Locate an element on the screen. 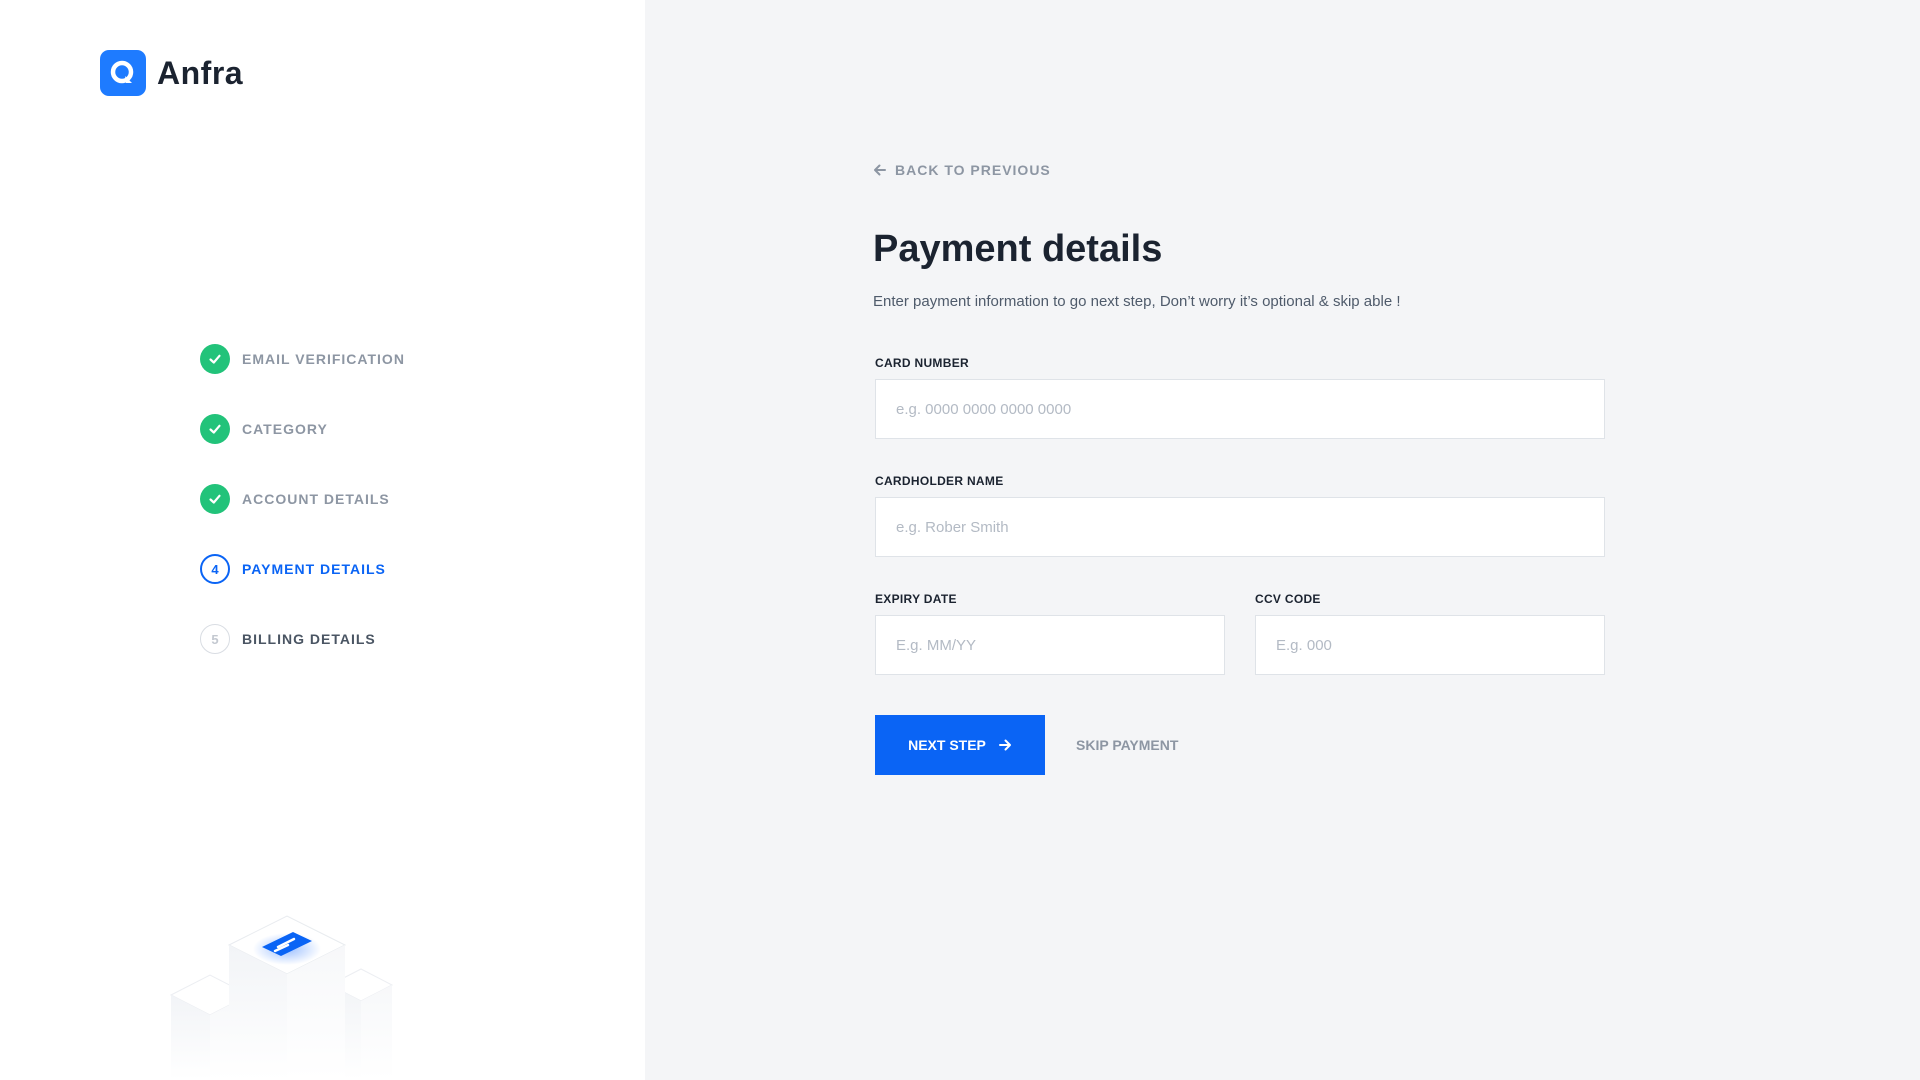 Image resolution: width=1920 pixels, height=1080 pixels. step-label: PAYMENT DETAILS is located at coordinates (314, 569).